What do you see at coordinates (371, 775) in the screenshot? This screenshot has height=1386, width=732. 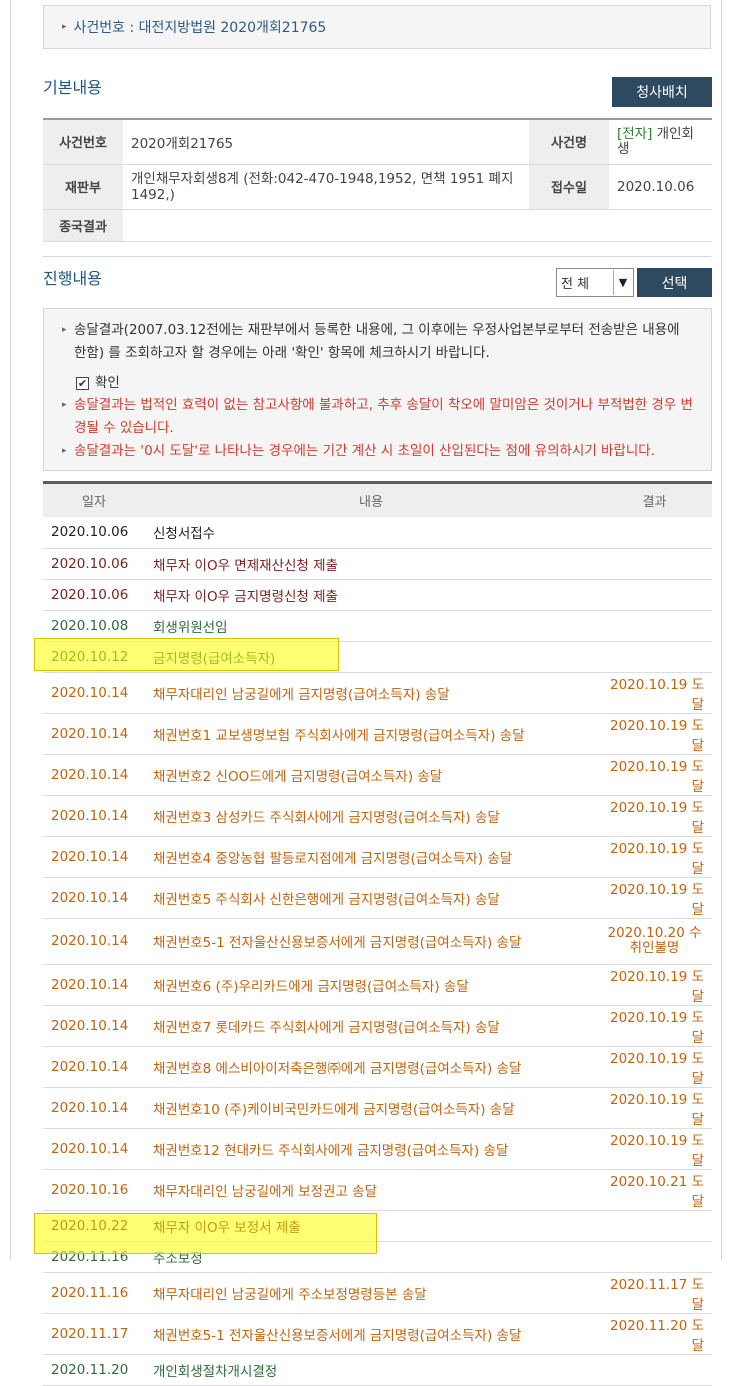 I see `progress-content: 채권번호2 신OO드에게 금지명령(급여소득자) 송달` at bounding box center [371, 775].